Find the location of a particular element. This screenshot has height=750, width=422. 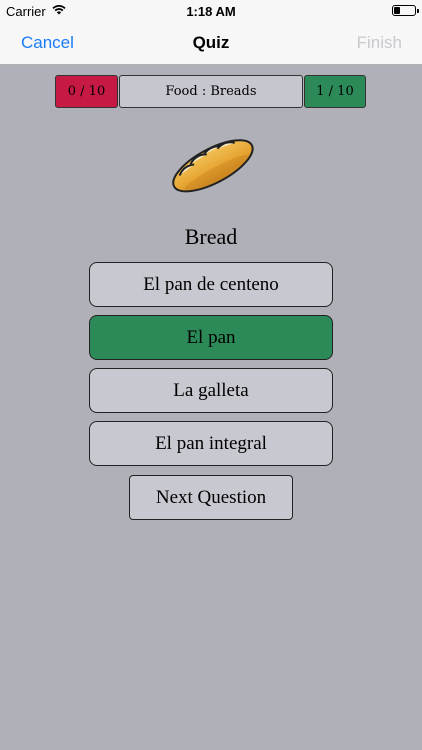

wrong-count-badge: 0 / 10 is located at coordinates (86, 91).